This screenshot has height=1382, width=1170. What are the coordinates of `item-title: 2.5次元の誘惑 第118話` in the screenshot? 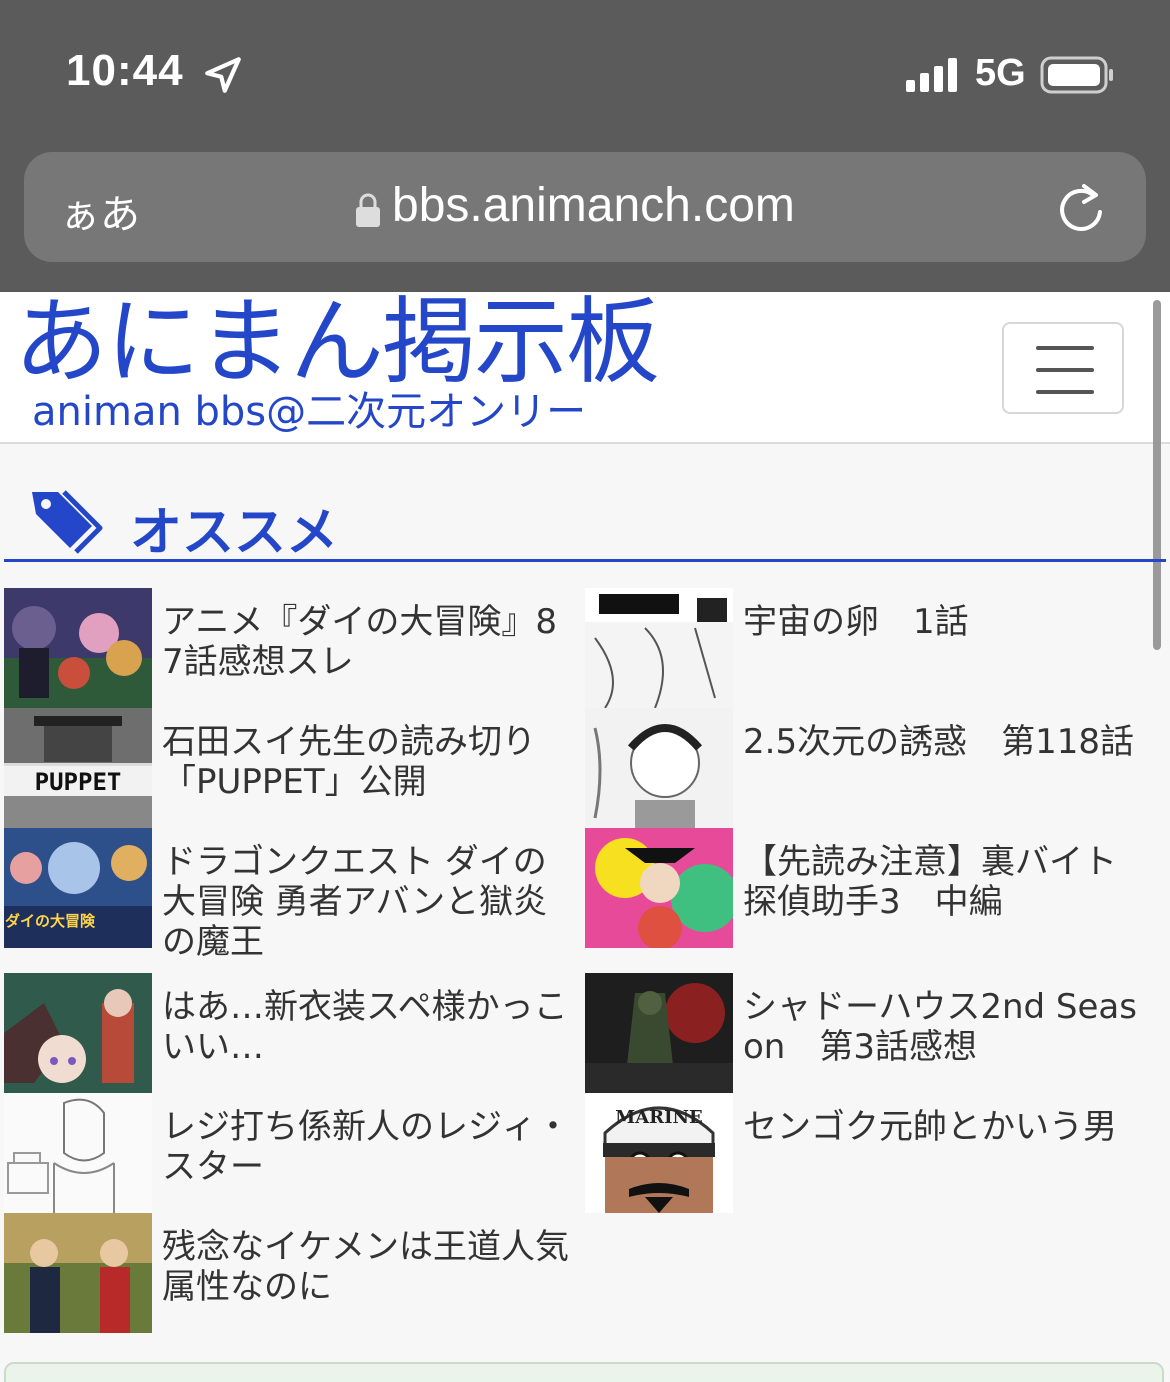 It's located at (948, 742).